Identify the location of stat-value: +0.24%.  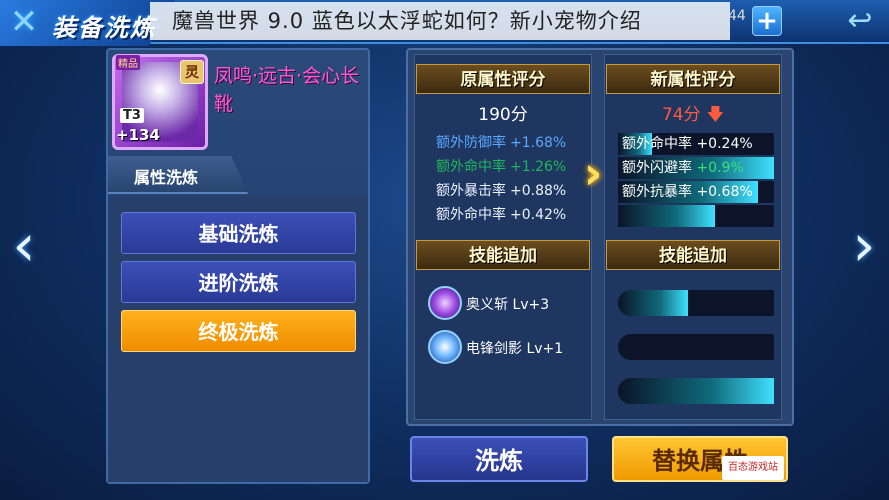
(724, 144).